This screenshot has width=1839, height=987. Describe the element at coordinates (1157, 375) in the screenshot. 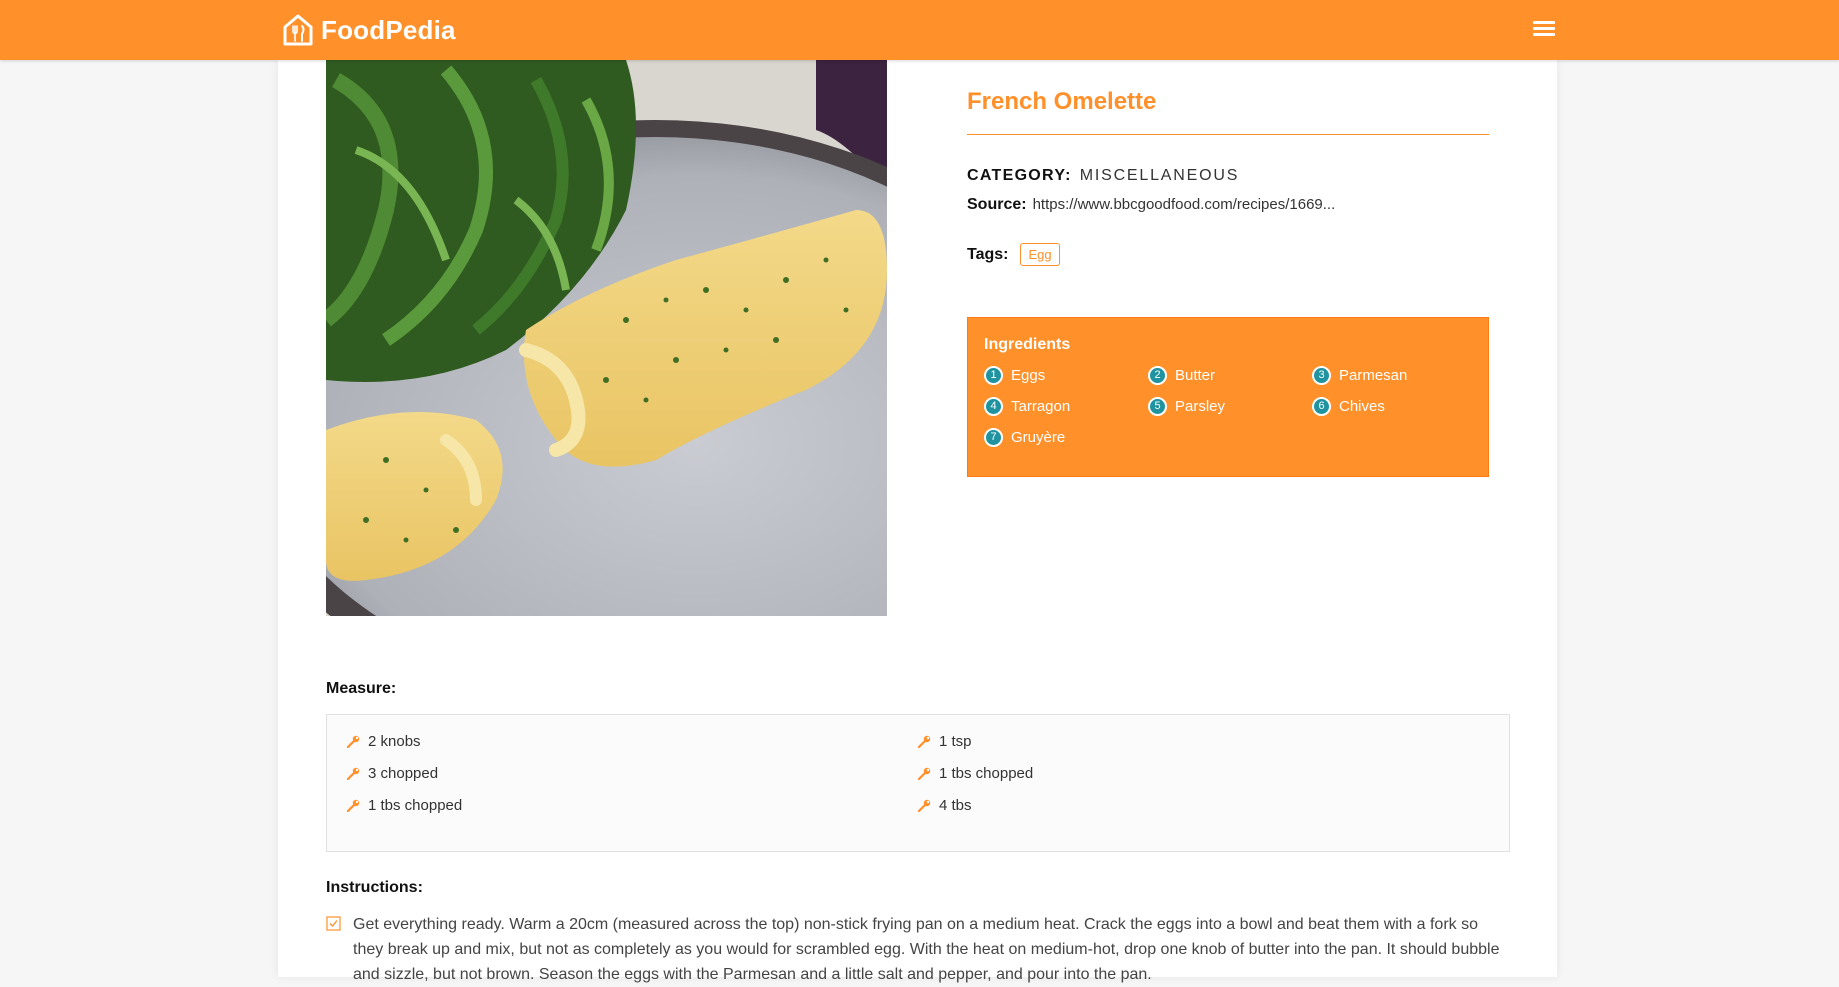

I see `number-badge-icon: 2` at that location.